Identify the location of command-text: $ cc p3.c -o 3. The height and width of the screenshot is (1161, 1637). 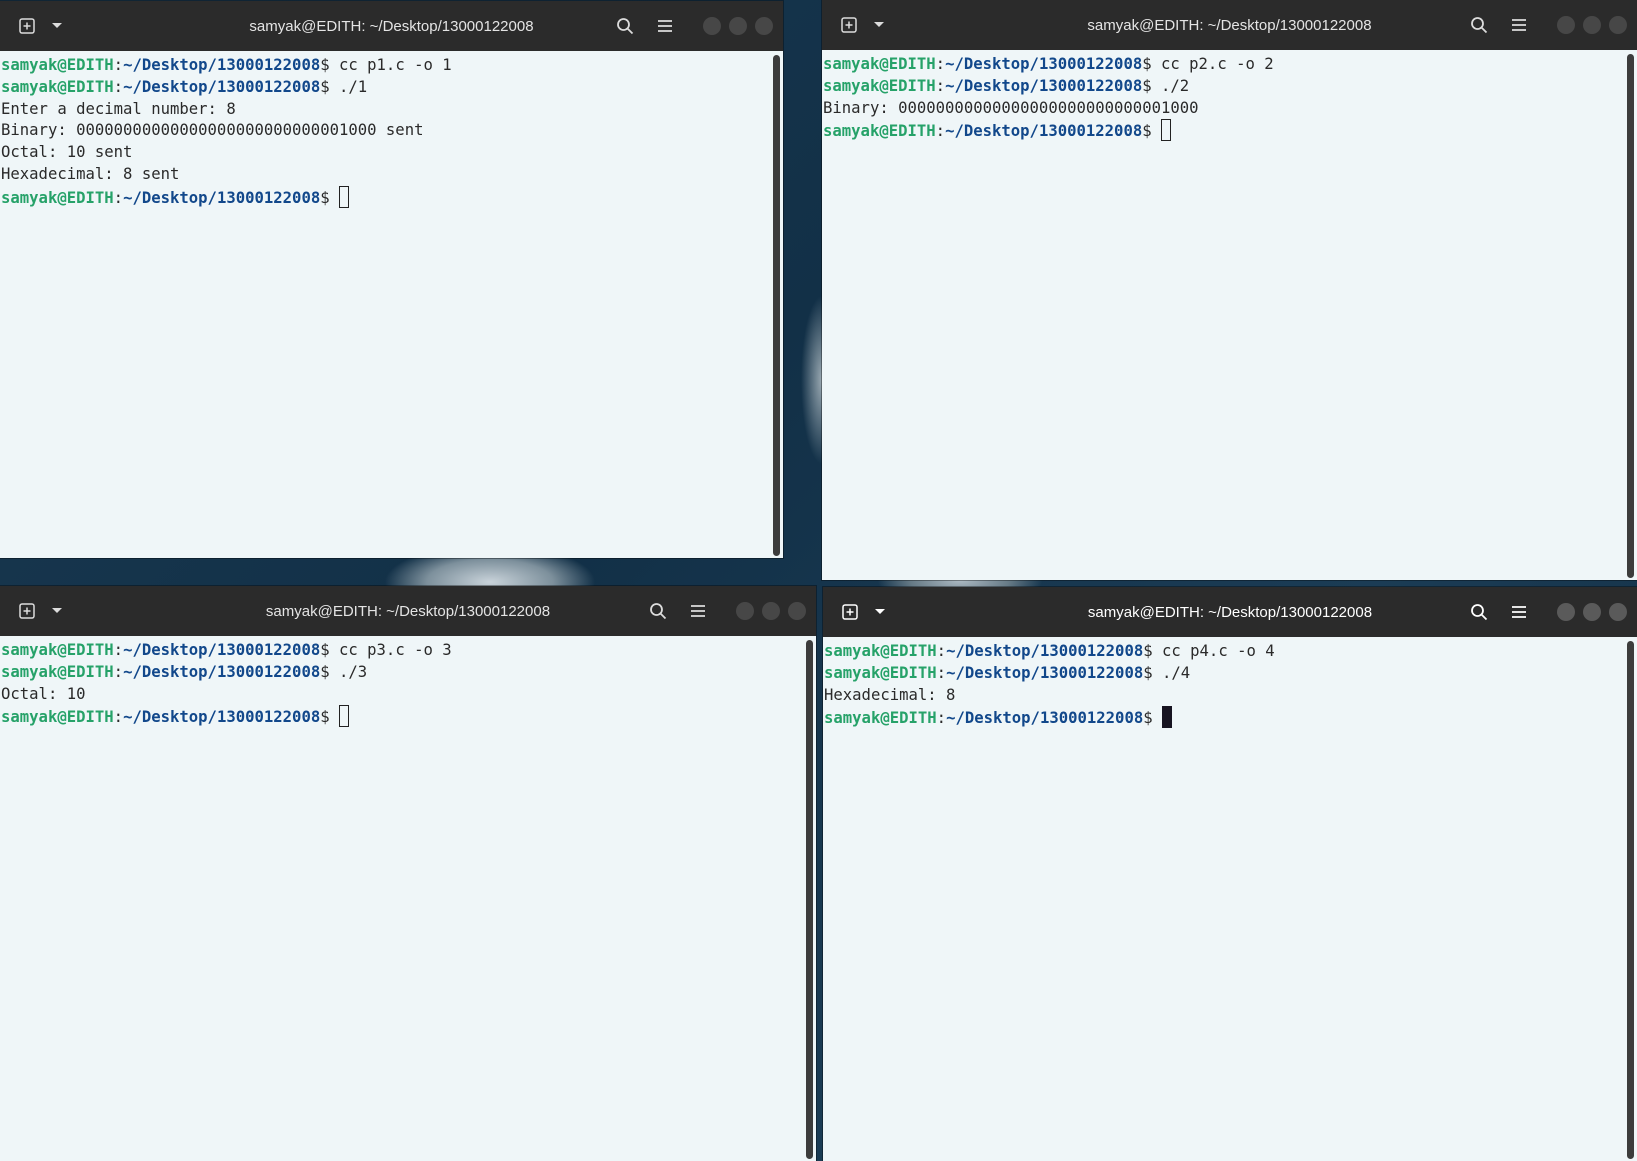
(386, 650).